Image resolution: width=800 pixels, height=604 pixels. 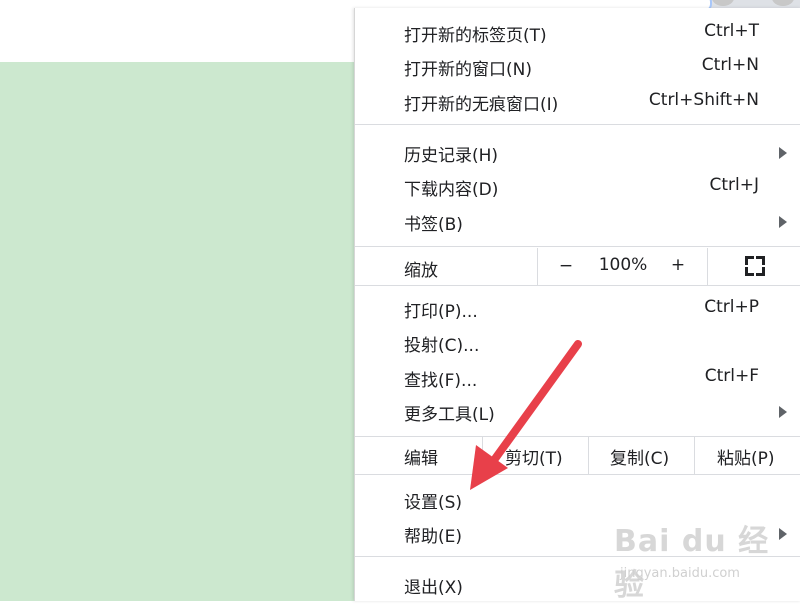 What do you see at coordinates (433, 537) in the screenshot?
I see `menu-item-label: 帮助(E)` at bounding box center [433, 537].